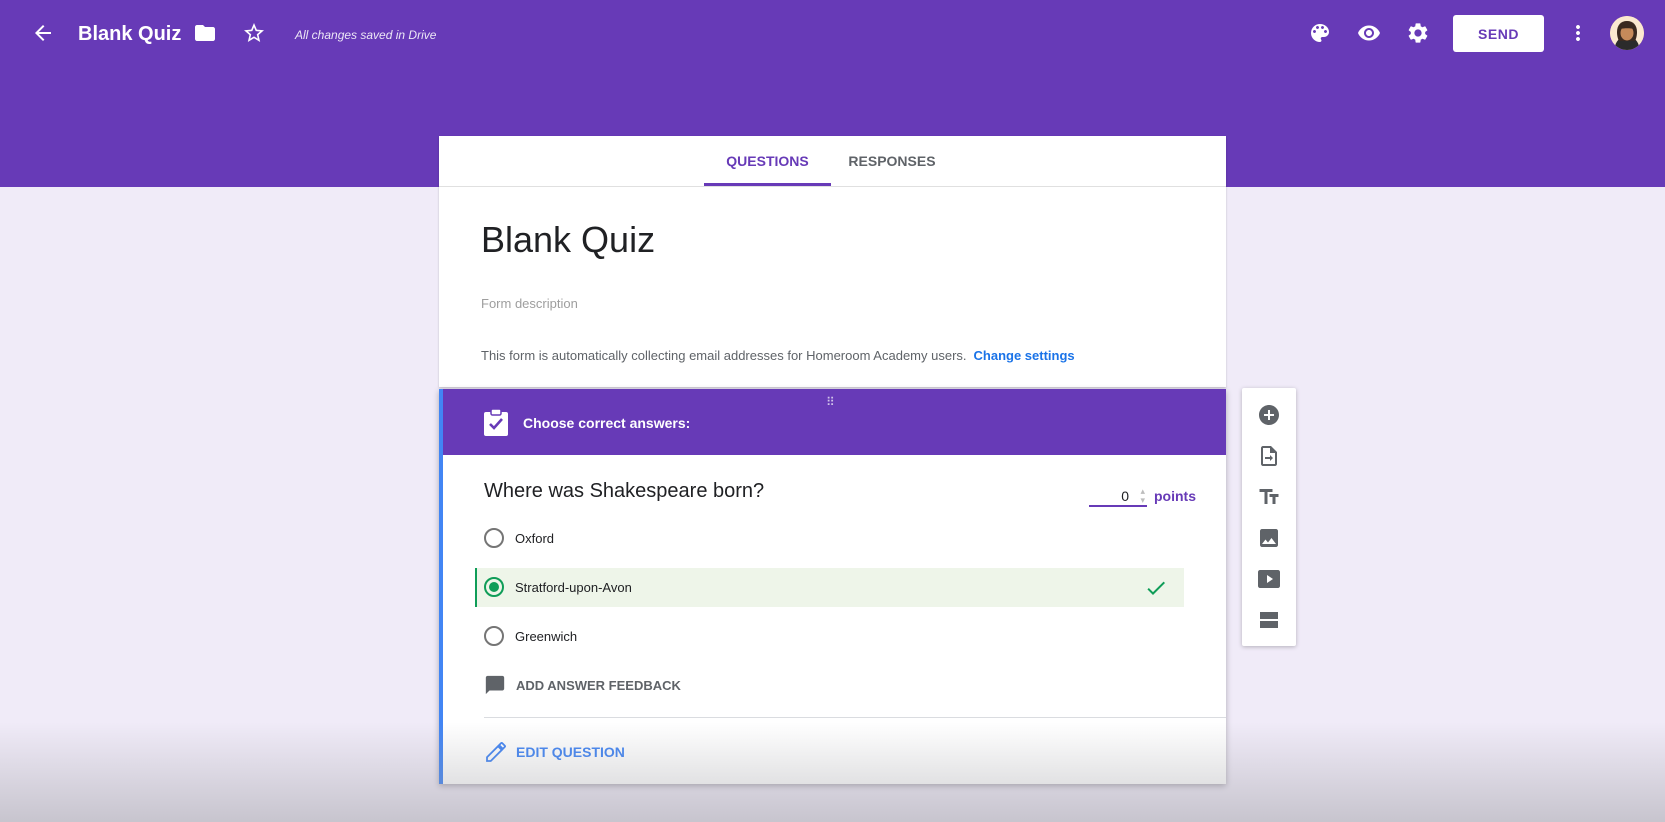  I want to click on back-arrow-icon, so click(43, 33).